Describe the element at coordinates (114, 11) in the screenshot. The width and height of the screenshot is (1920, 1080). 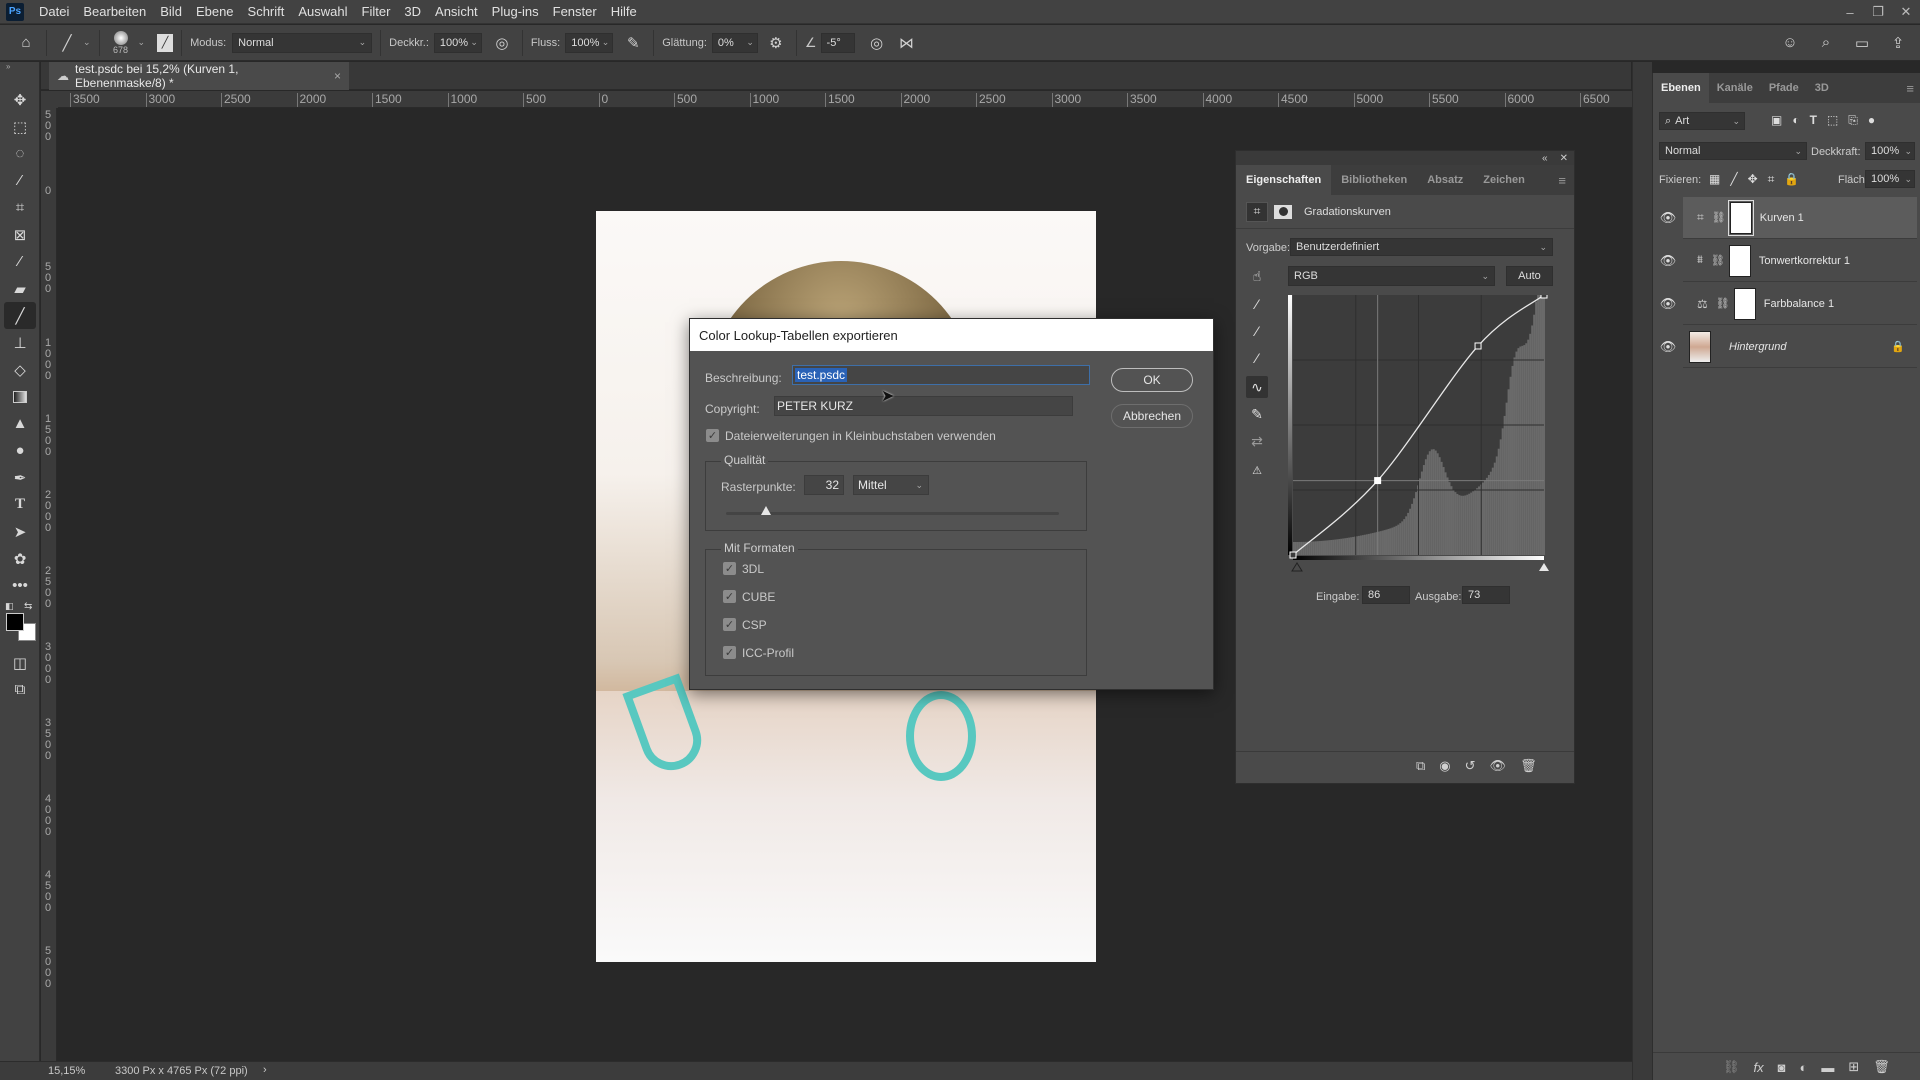
I see `menu-bearbeiten: Bearbeiten` at that location.